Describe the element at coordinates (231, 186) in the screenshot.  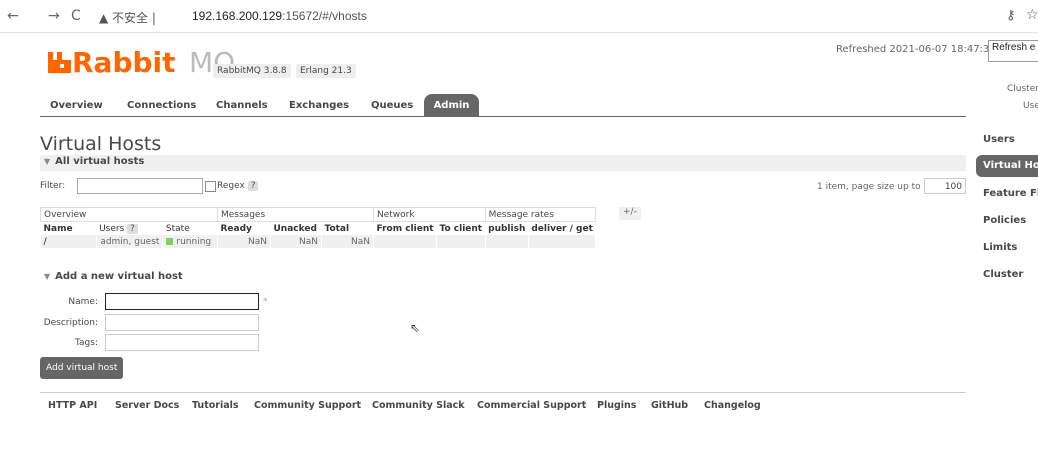
I see `regex-text: Regex` at that location.